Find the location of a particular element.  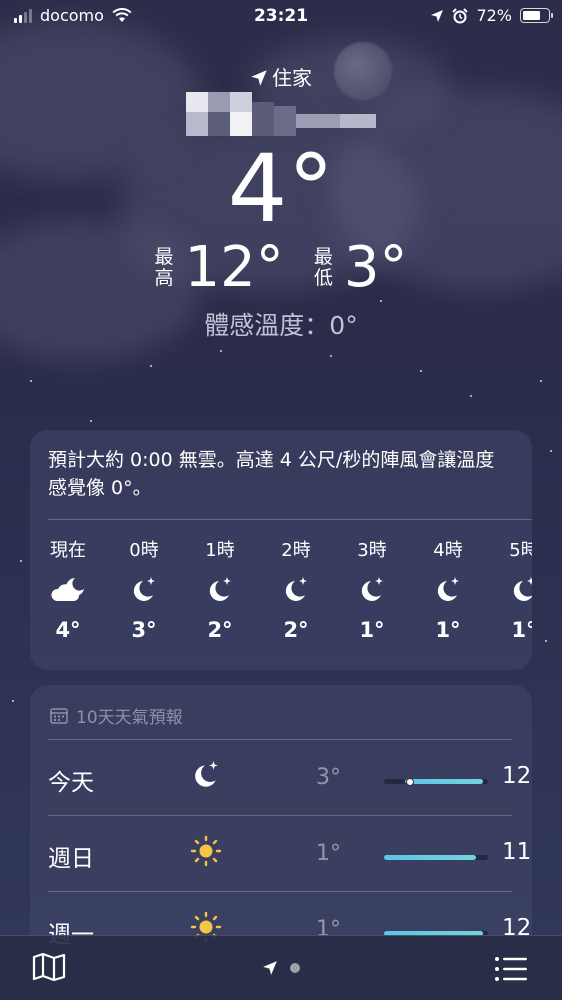

page-dot is located at coordinates (295, 968).